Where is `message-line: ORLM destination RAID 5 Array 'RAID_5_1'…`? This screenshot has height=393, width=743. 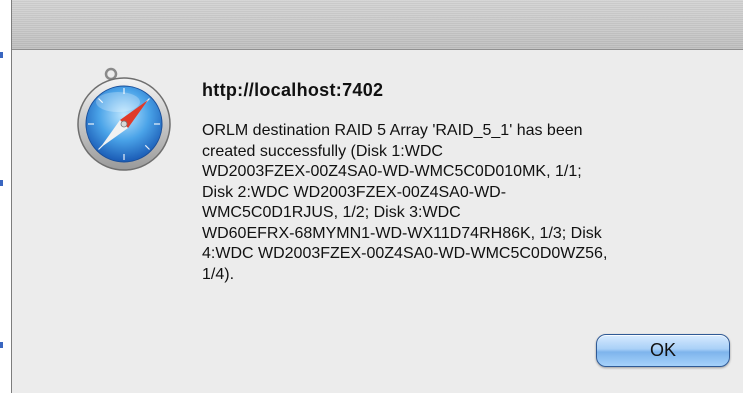
message-line: ORLM destination RAID 5 Array 'RAID_5_1'… is located at coordinates (392, 130).